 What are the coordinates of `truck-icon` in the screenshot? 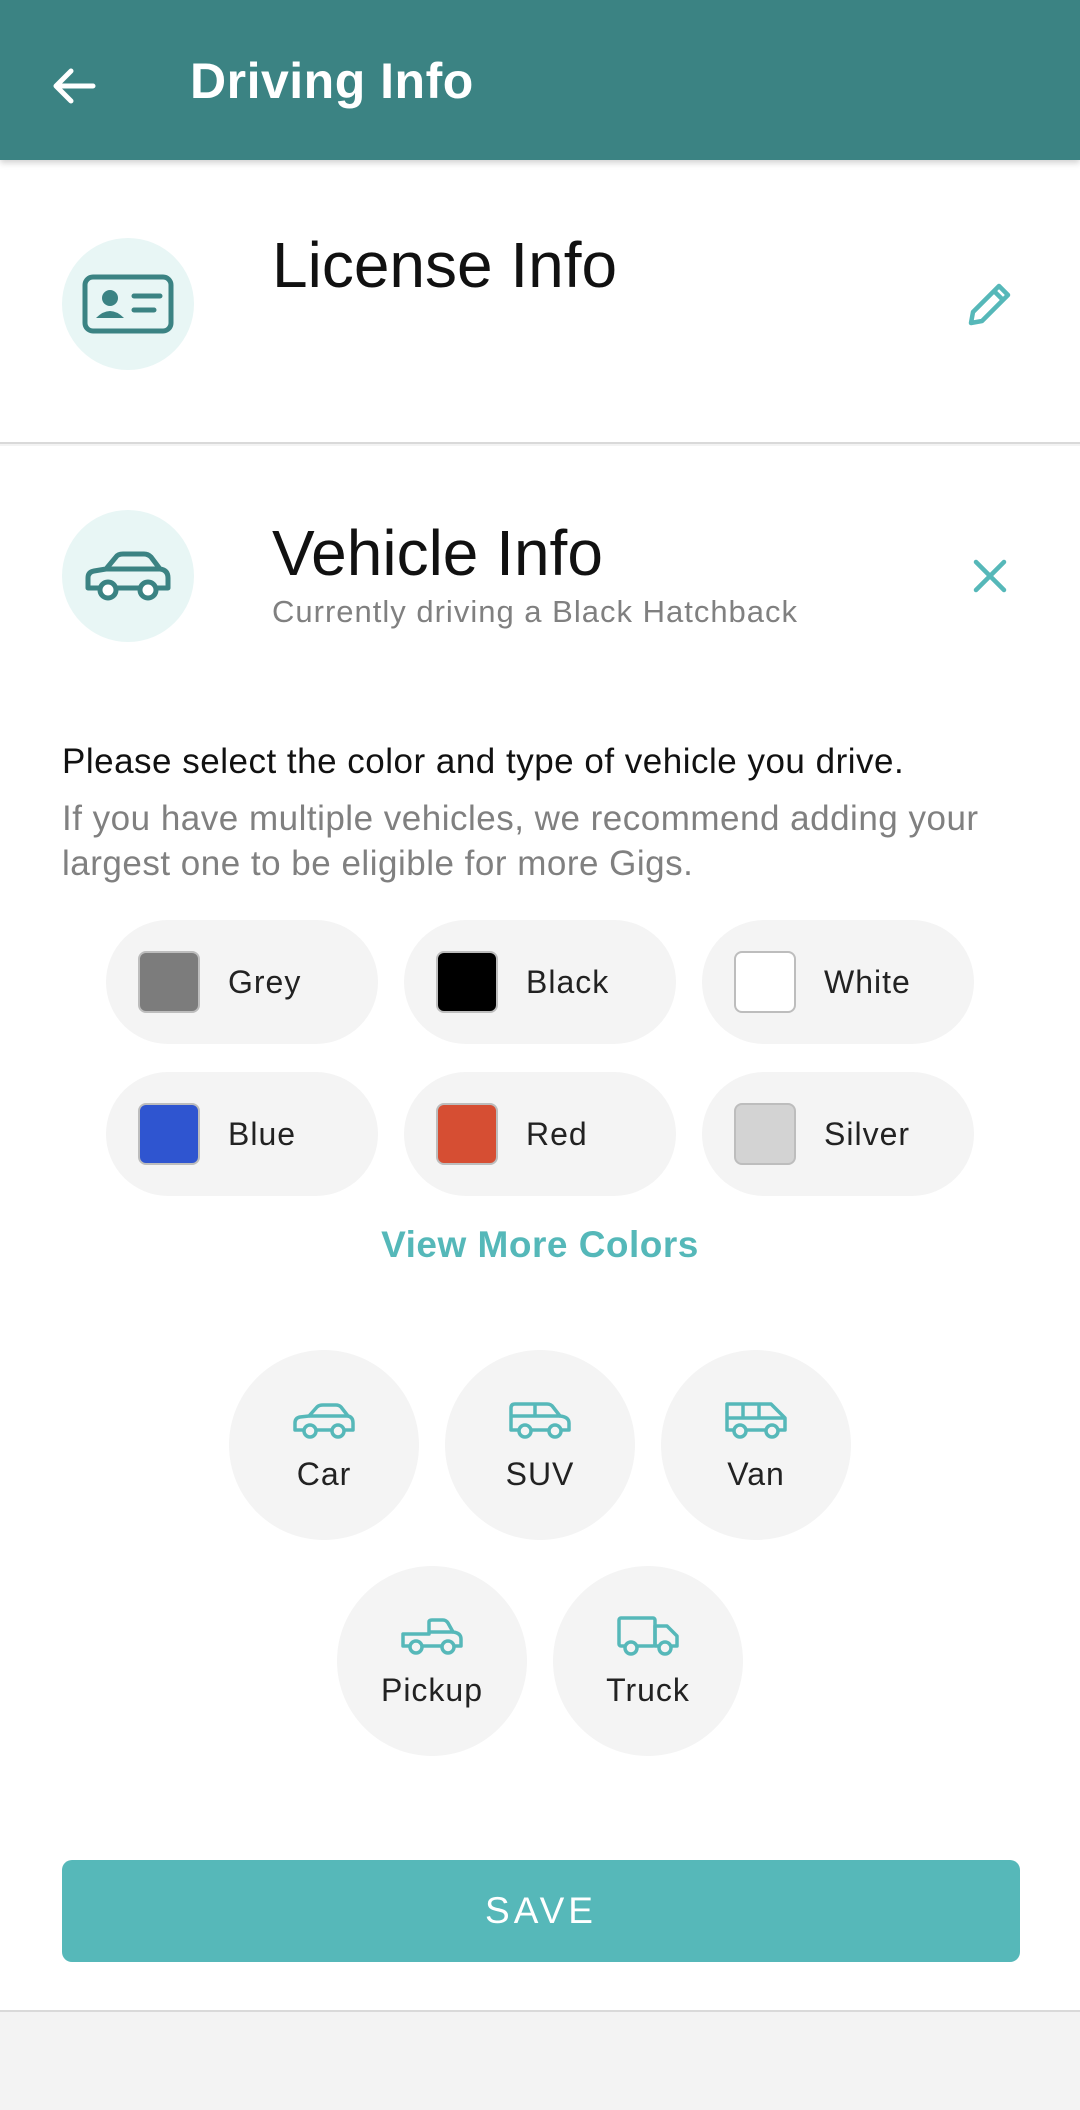 It's located at (648, 1635).